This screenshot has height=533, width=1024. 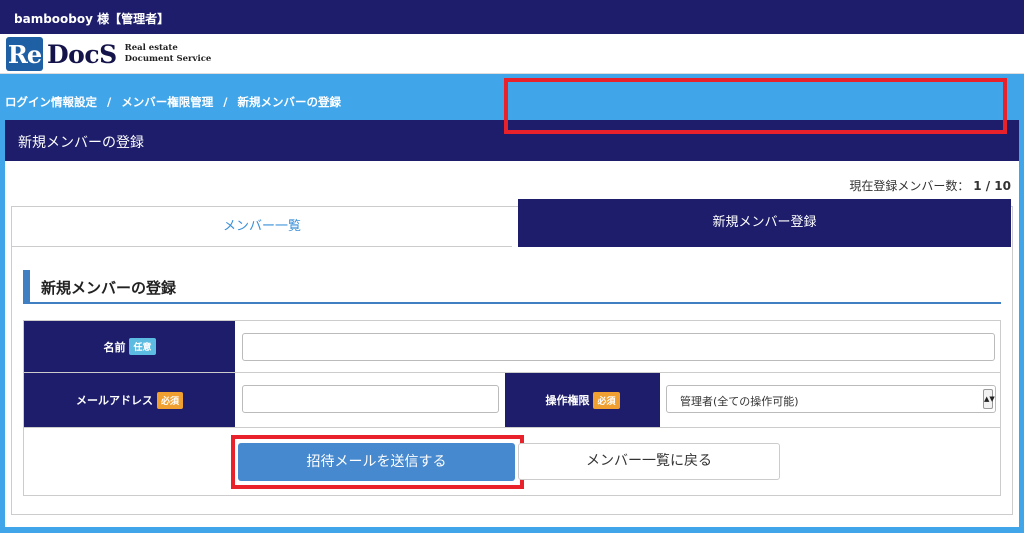 What do you see at coordinates (151, 48) in the screenshot?
I see `logo-subtitle-line1: Real estate` at bounding box center [151, 48].